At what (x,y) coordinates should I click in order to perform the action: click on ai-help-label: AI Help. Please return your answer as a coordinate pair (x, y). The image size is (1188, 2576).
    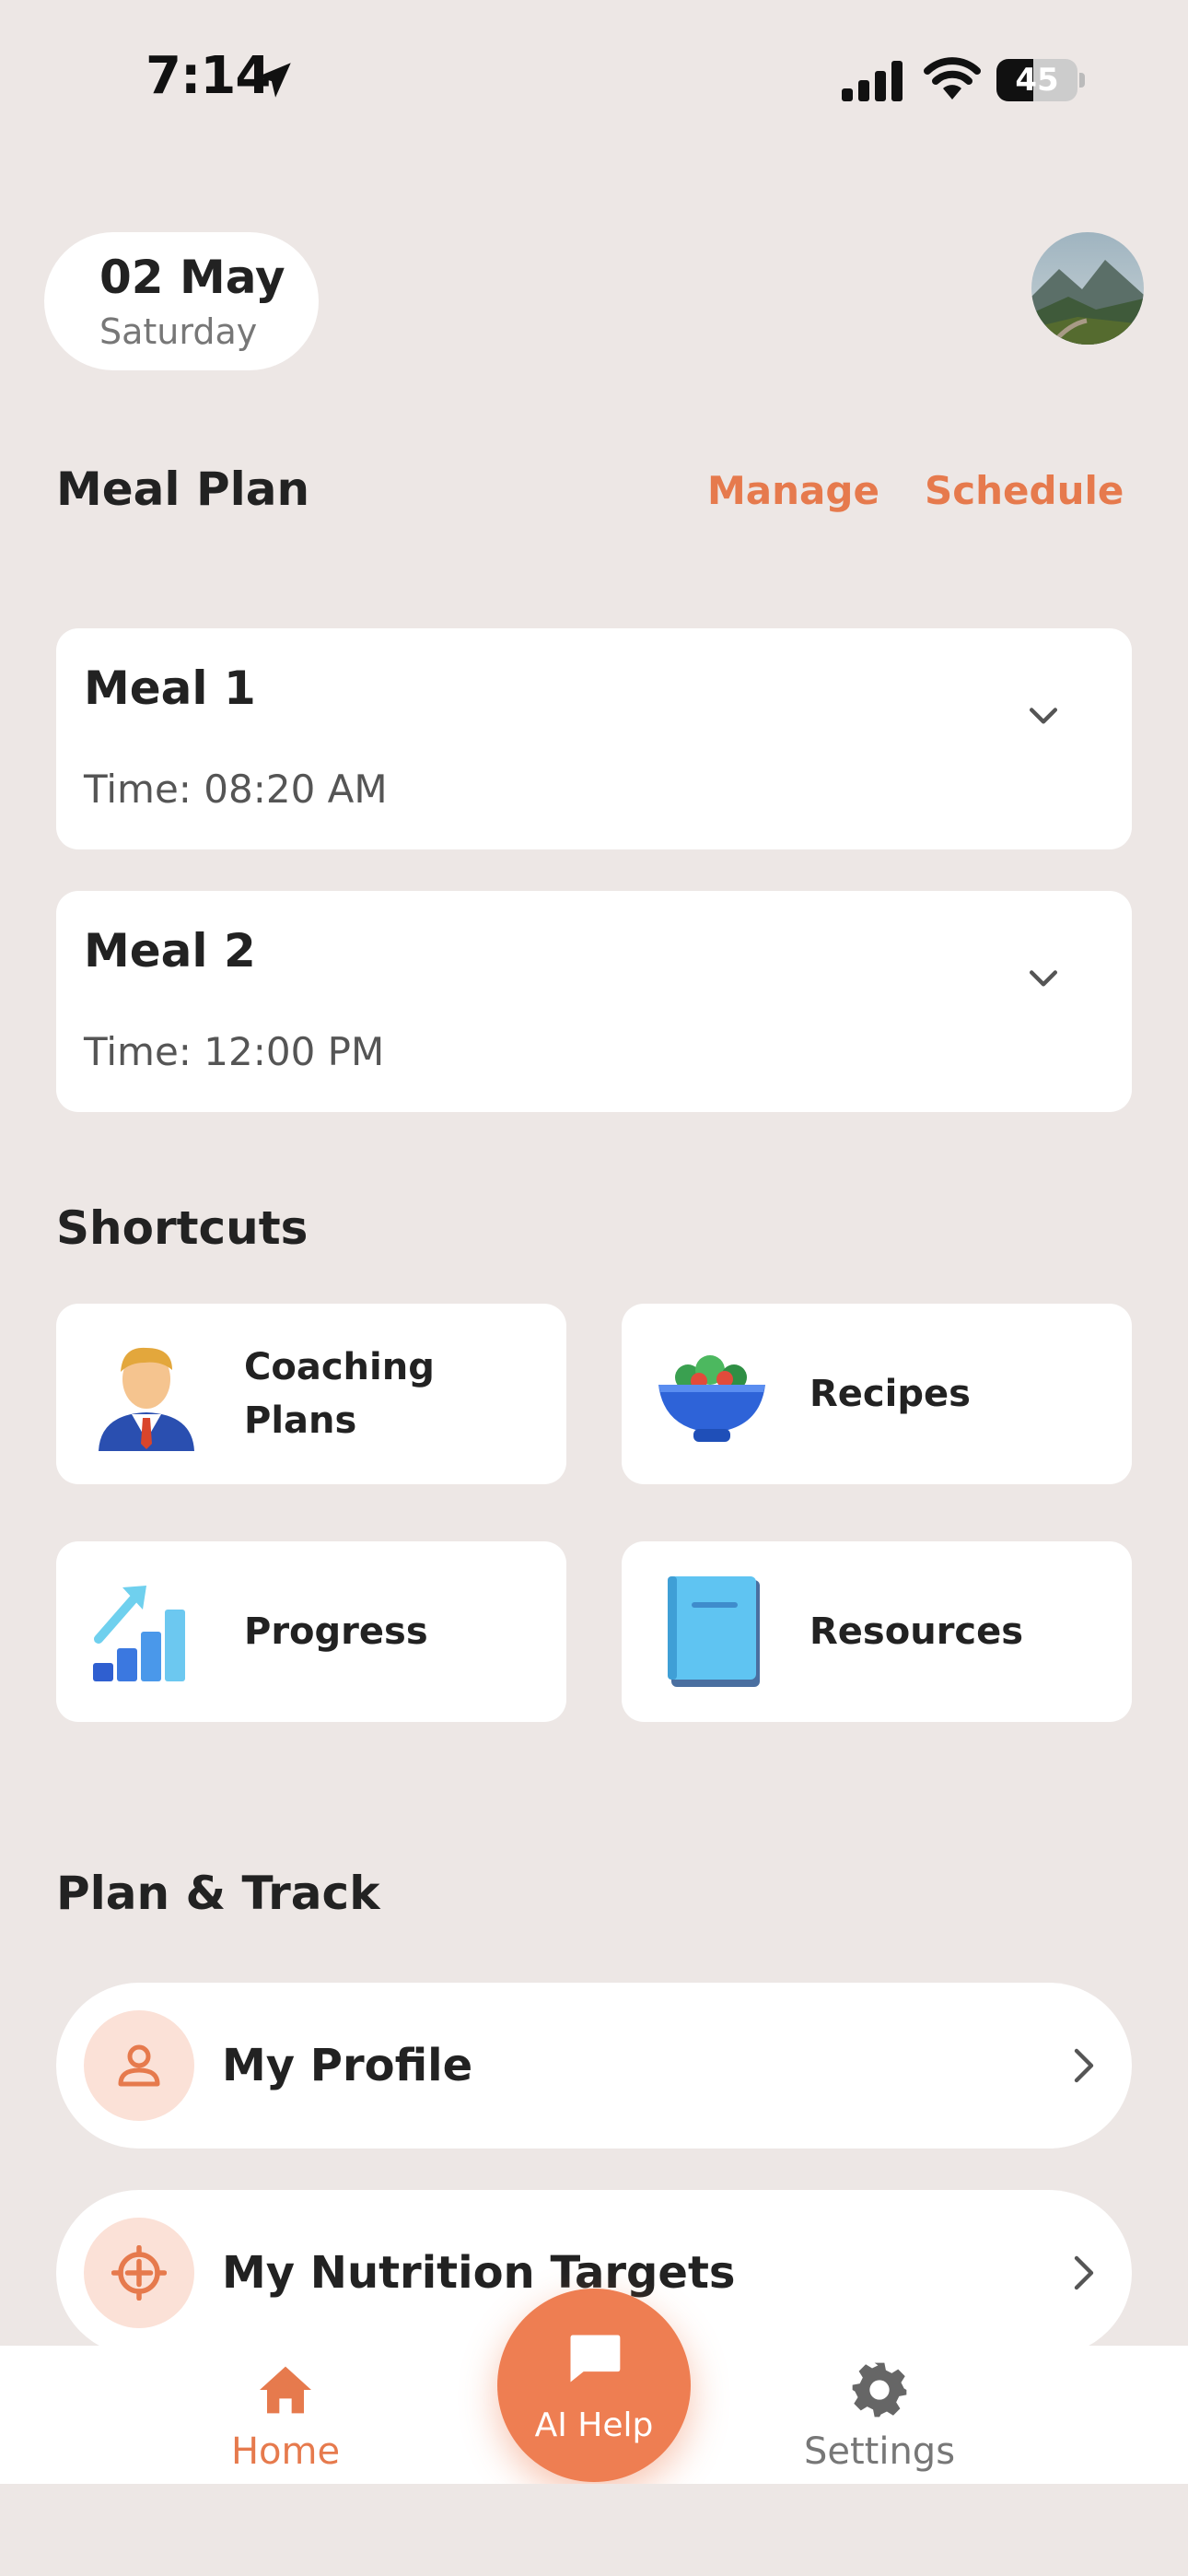
    Looking at the image, I should click on (594, 2425).